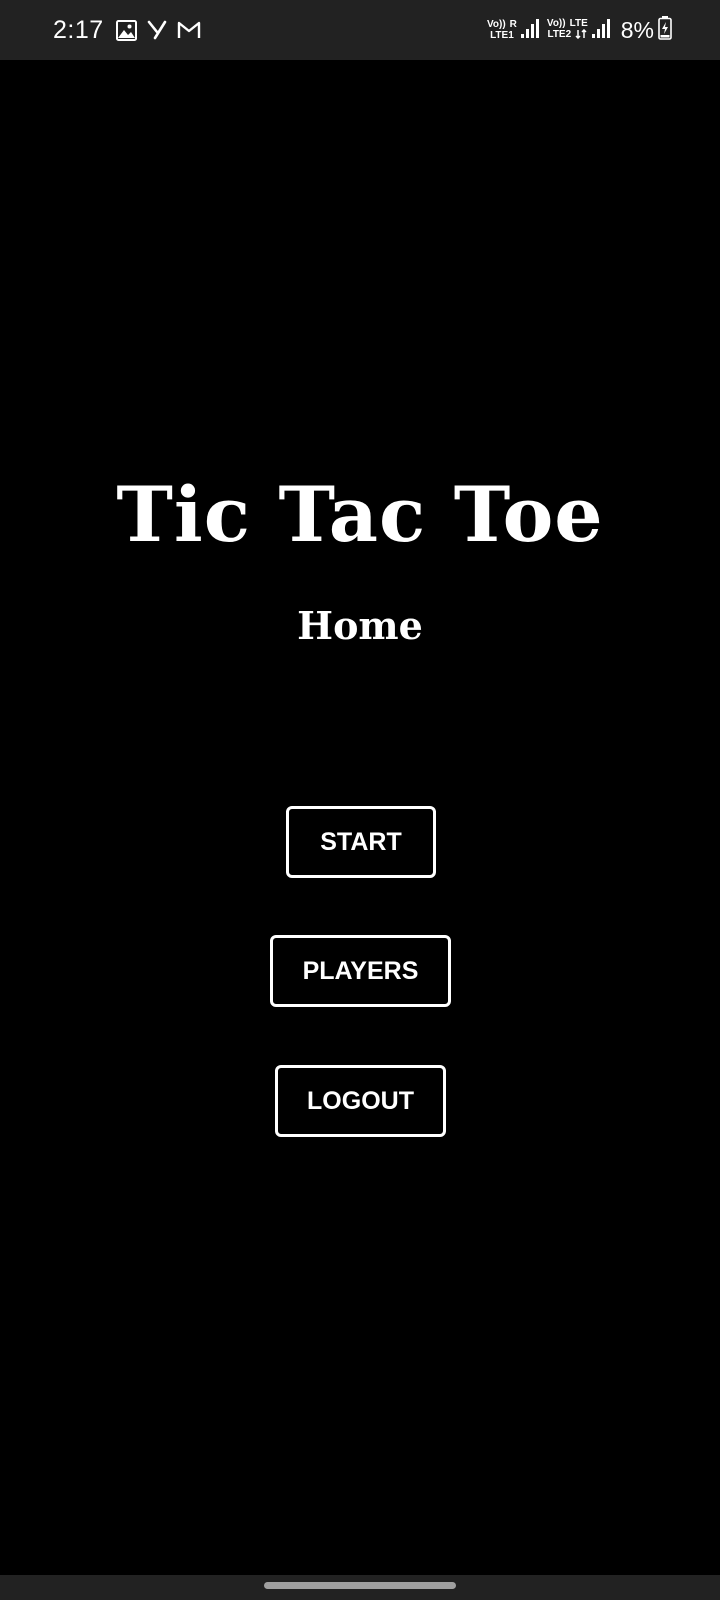 The width and height of the screenshot is (720, 1600). What do you see at coordinates (556, 23) in the screenshot?
I see `sim2-volte: Vo))` at bounding box center [556, 23].